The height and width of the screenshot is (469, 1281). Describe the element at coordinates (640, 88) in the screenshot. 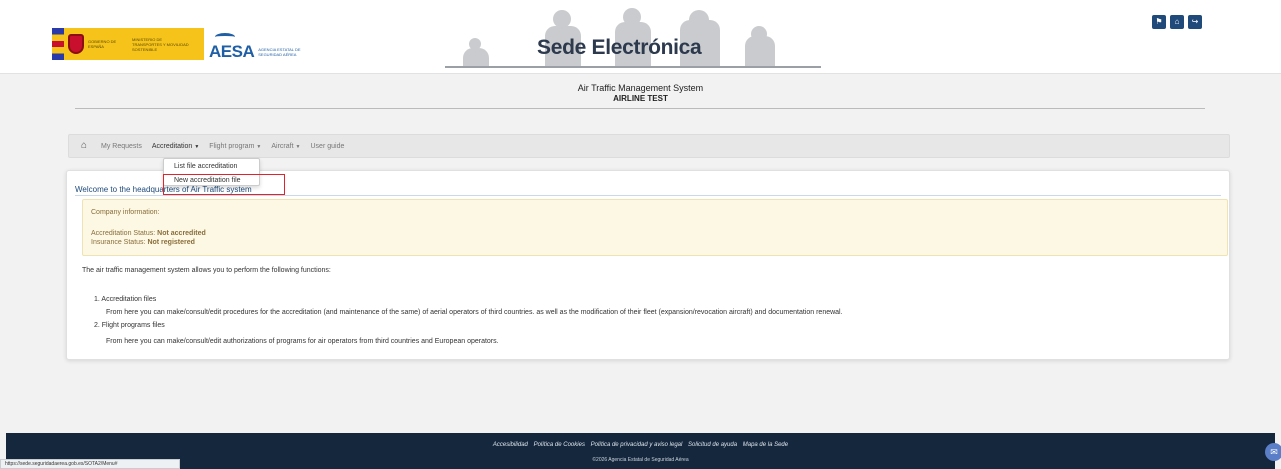

I see `page-title: Air Traffic Management System` at that location.